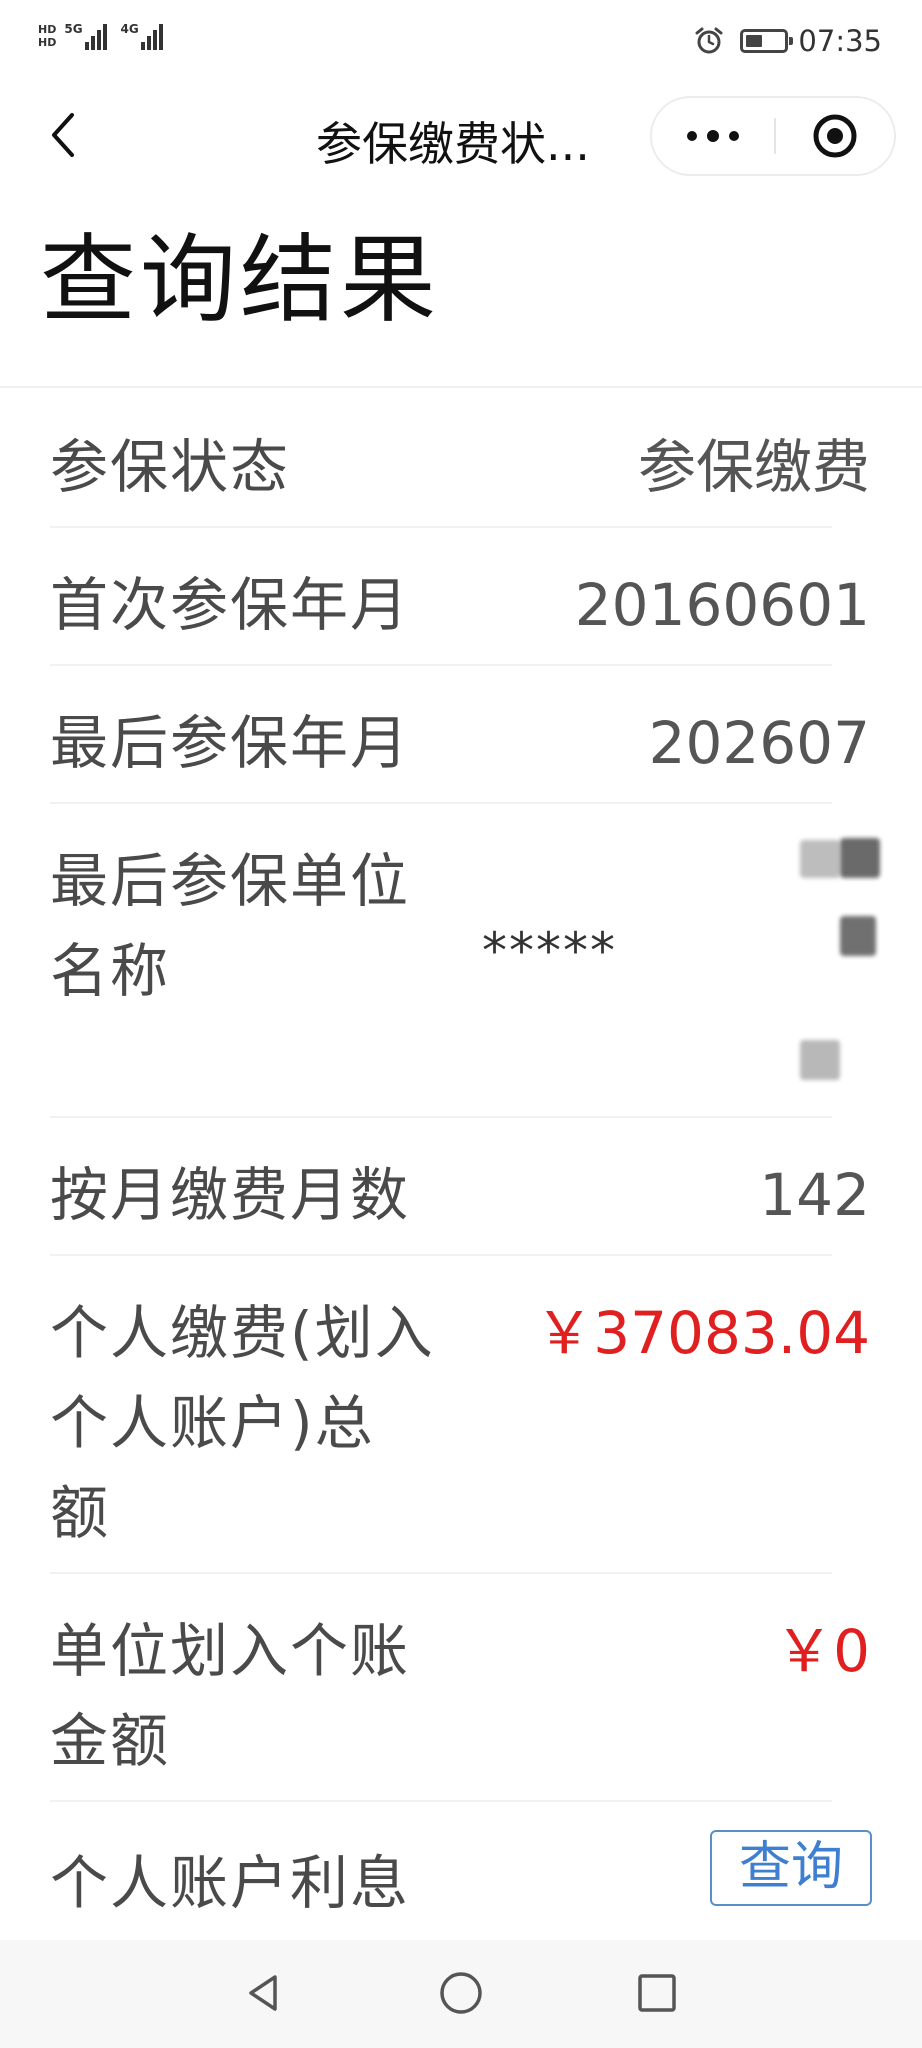  What do you see at coordinates (242, 1333) in the screenshot?
I see `row-label-line: 个人缴费(划入` at bounding box center [242, 1333].